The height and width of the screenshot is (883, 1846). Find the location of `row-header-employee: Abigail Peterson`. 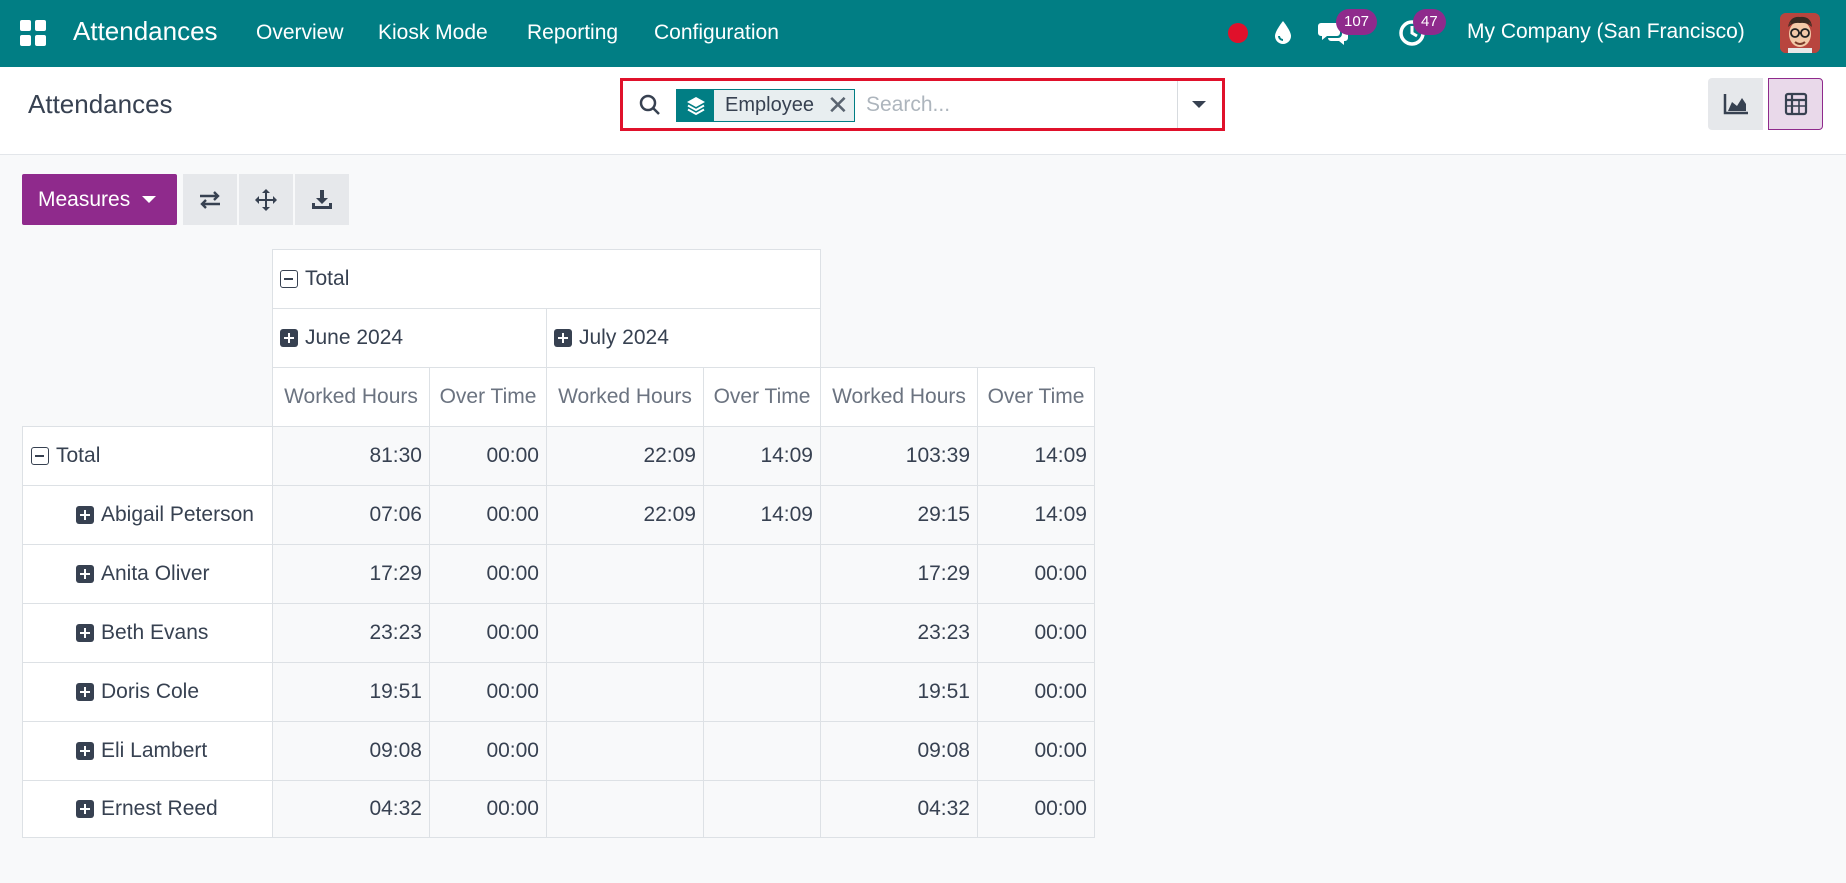

row-header-employee: Abigail Peterson is located at coordinates (147, 515).